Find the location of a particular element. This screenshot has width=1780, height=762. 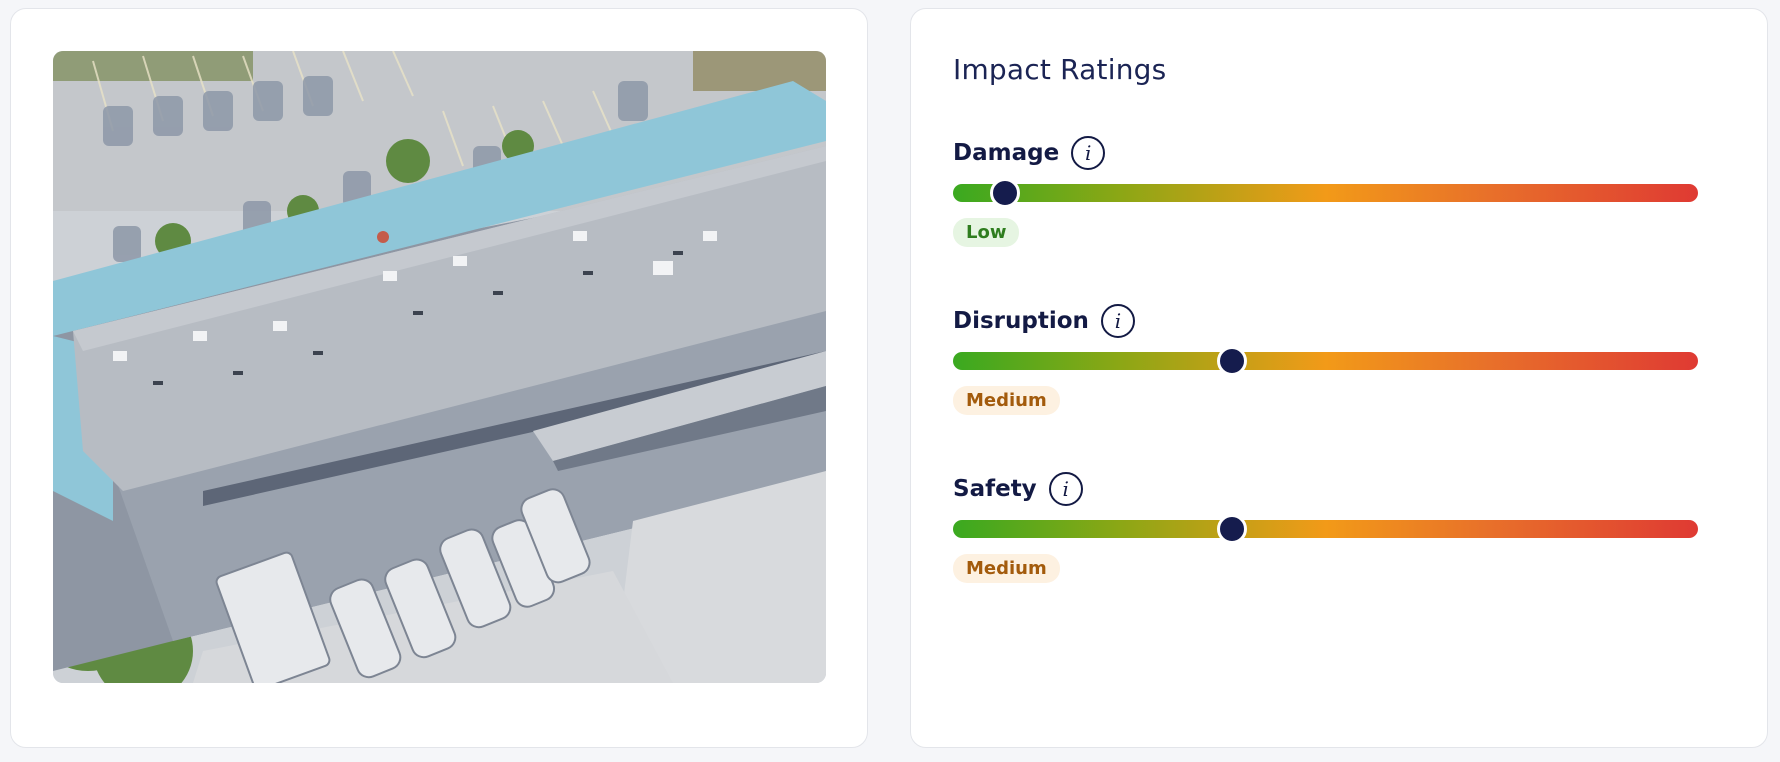

rating-label: Disruption is located at coordinates (1021, 321).